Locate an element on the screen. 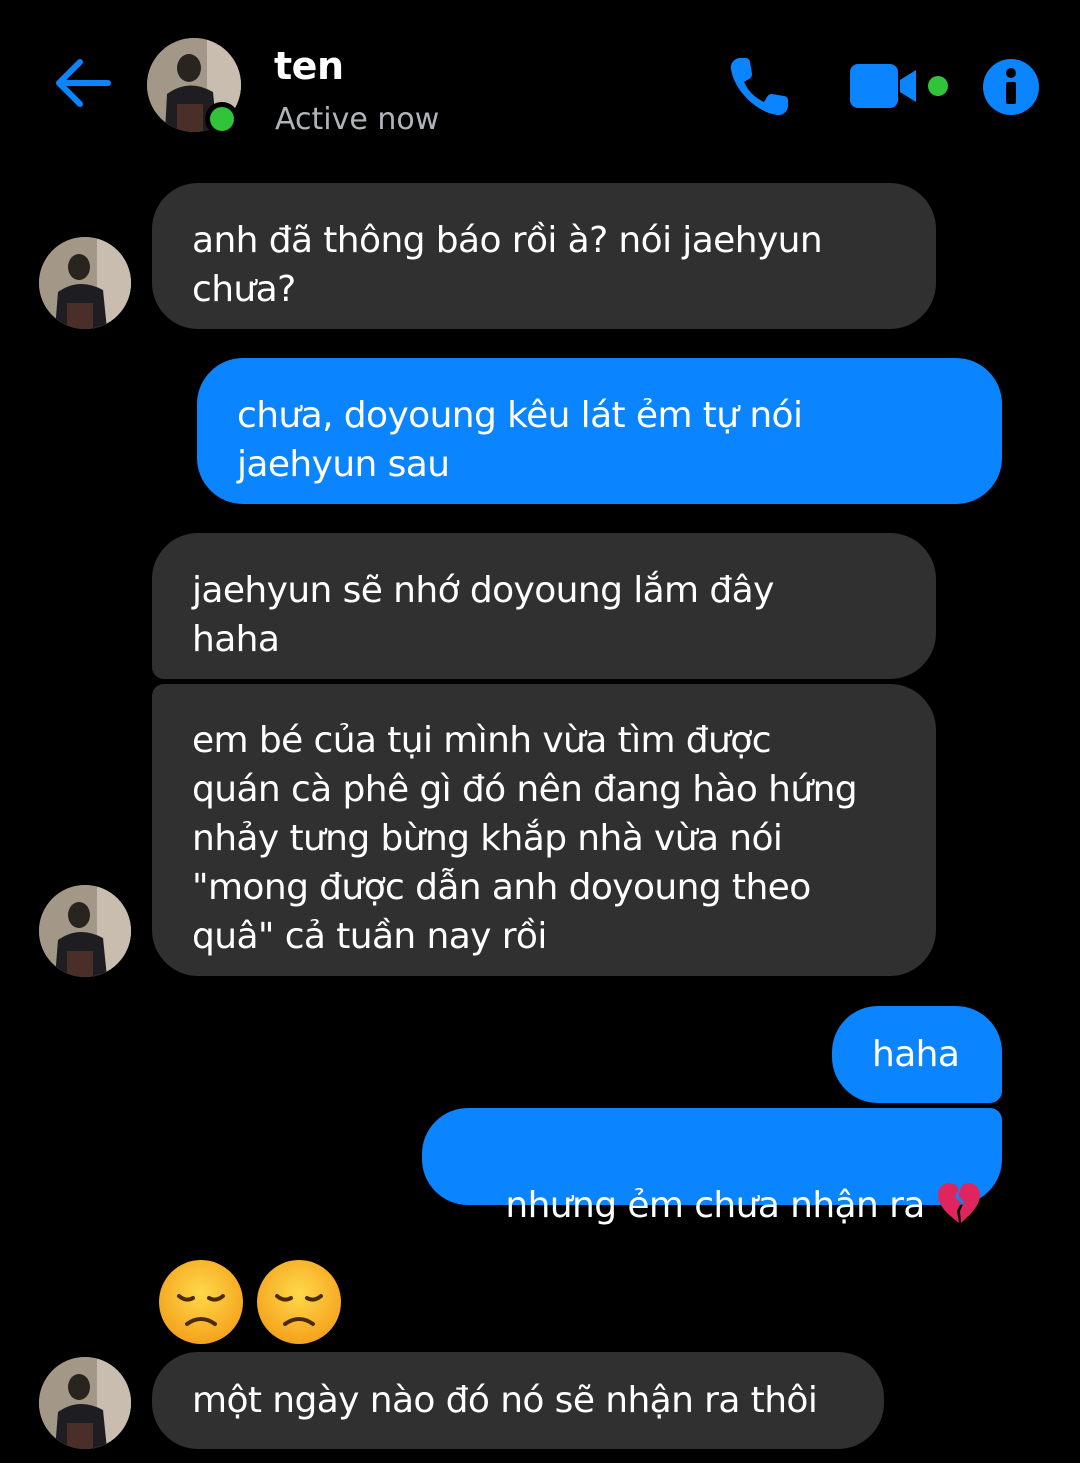 This screenshot has height=1463, width=1080. back-arrow-icon is located at coordinates (83, 83).